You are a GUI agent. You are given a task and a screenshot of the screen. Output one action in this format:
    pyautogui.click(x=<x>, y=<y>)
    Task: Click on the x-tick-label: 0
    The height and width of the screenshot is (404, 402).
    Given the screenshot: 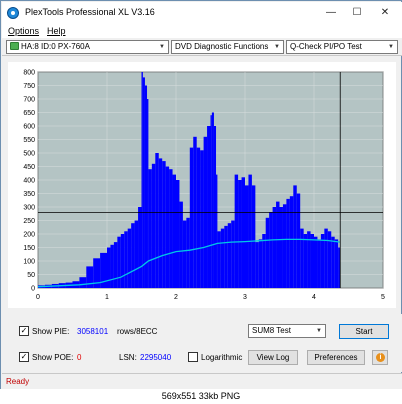 What is the action you would take?
    pyautogui.click(x=38, y=297)
    